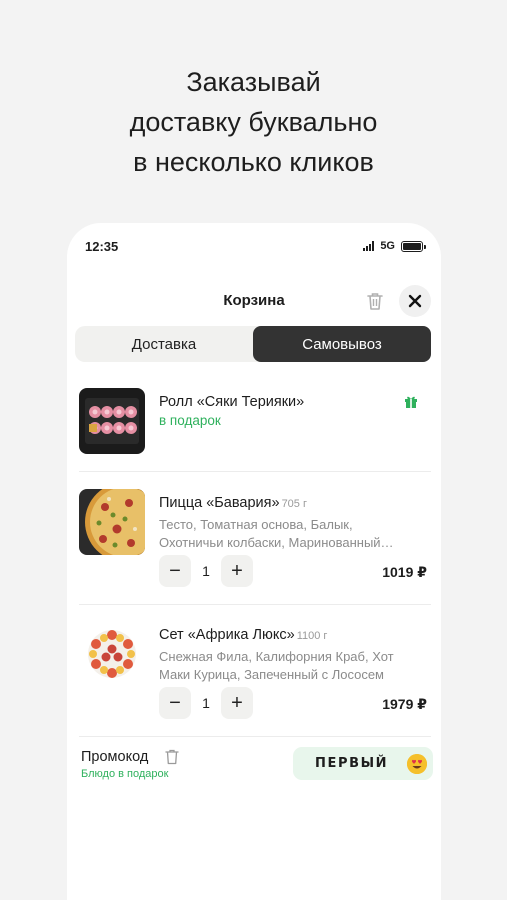 This screenshot has height=900, width=507. I want to click on item-name: Сет «Африка Люкс» 1100 г, so click(243, 635).